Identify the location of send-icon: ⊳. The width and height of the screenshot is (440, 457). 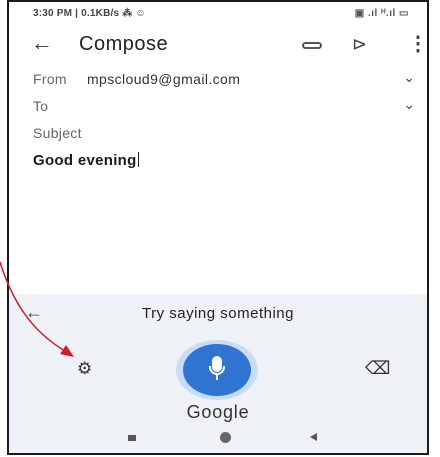
(359, 44).